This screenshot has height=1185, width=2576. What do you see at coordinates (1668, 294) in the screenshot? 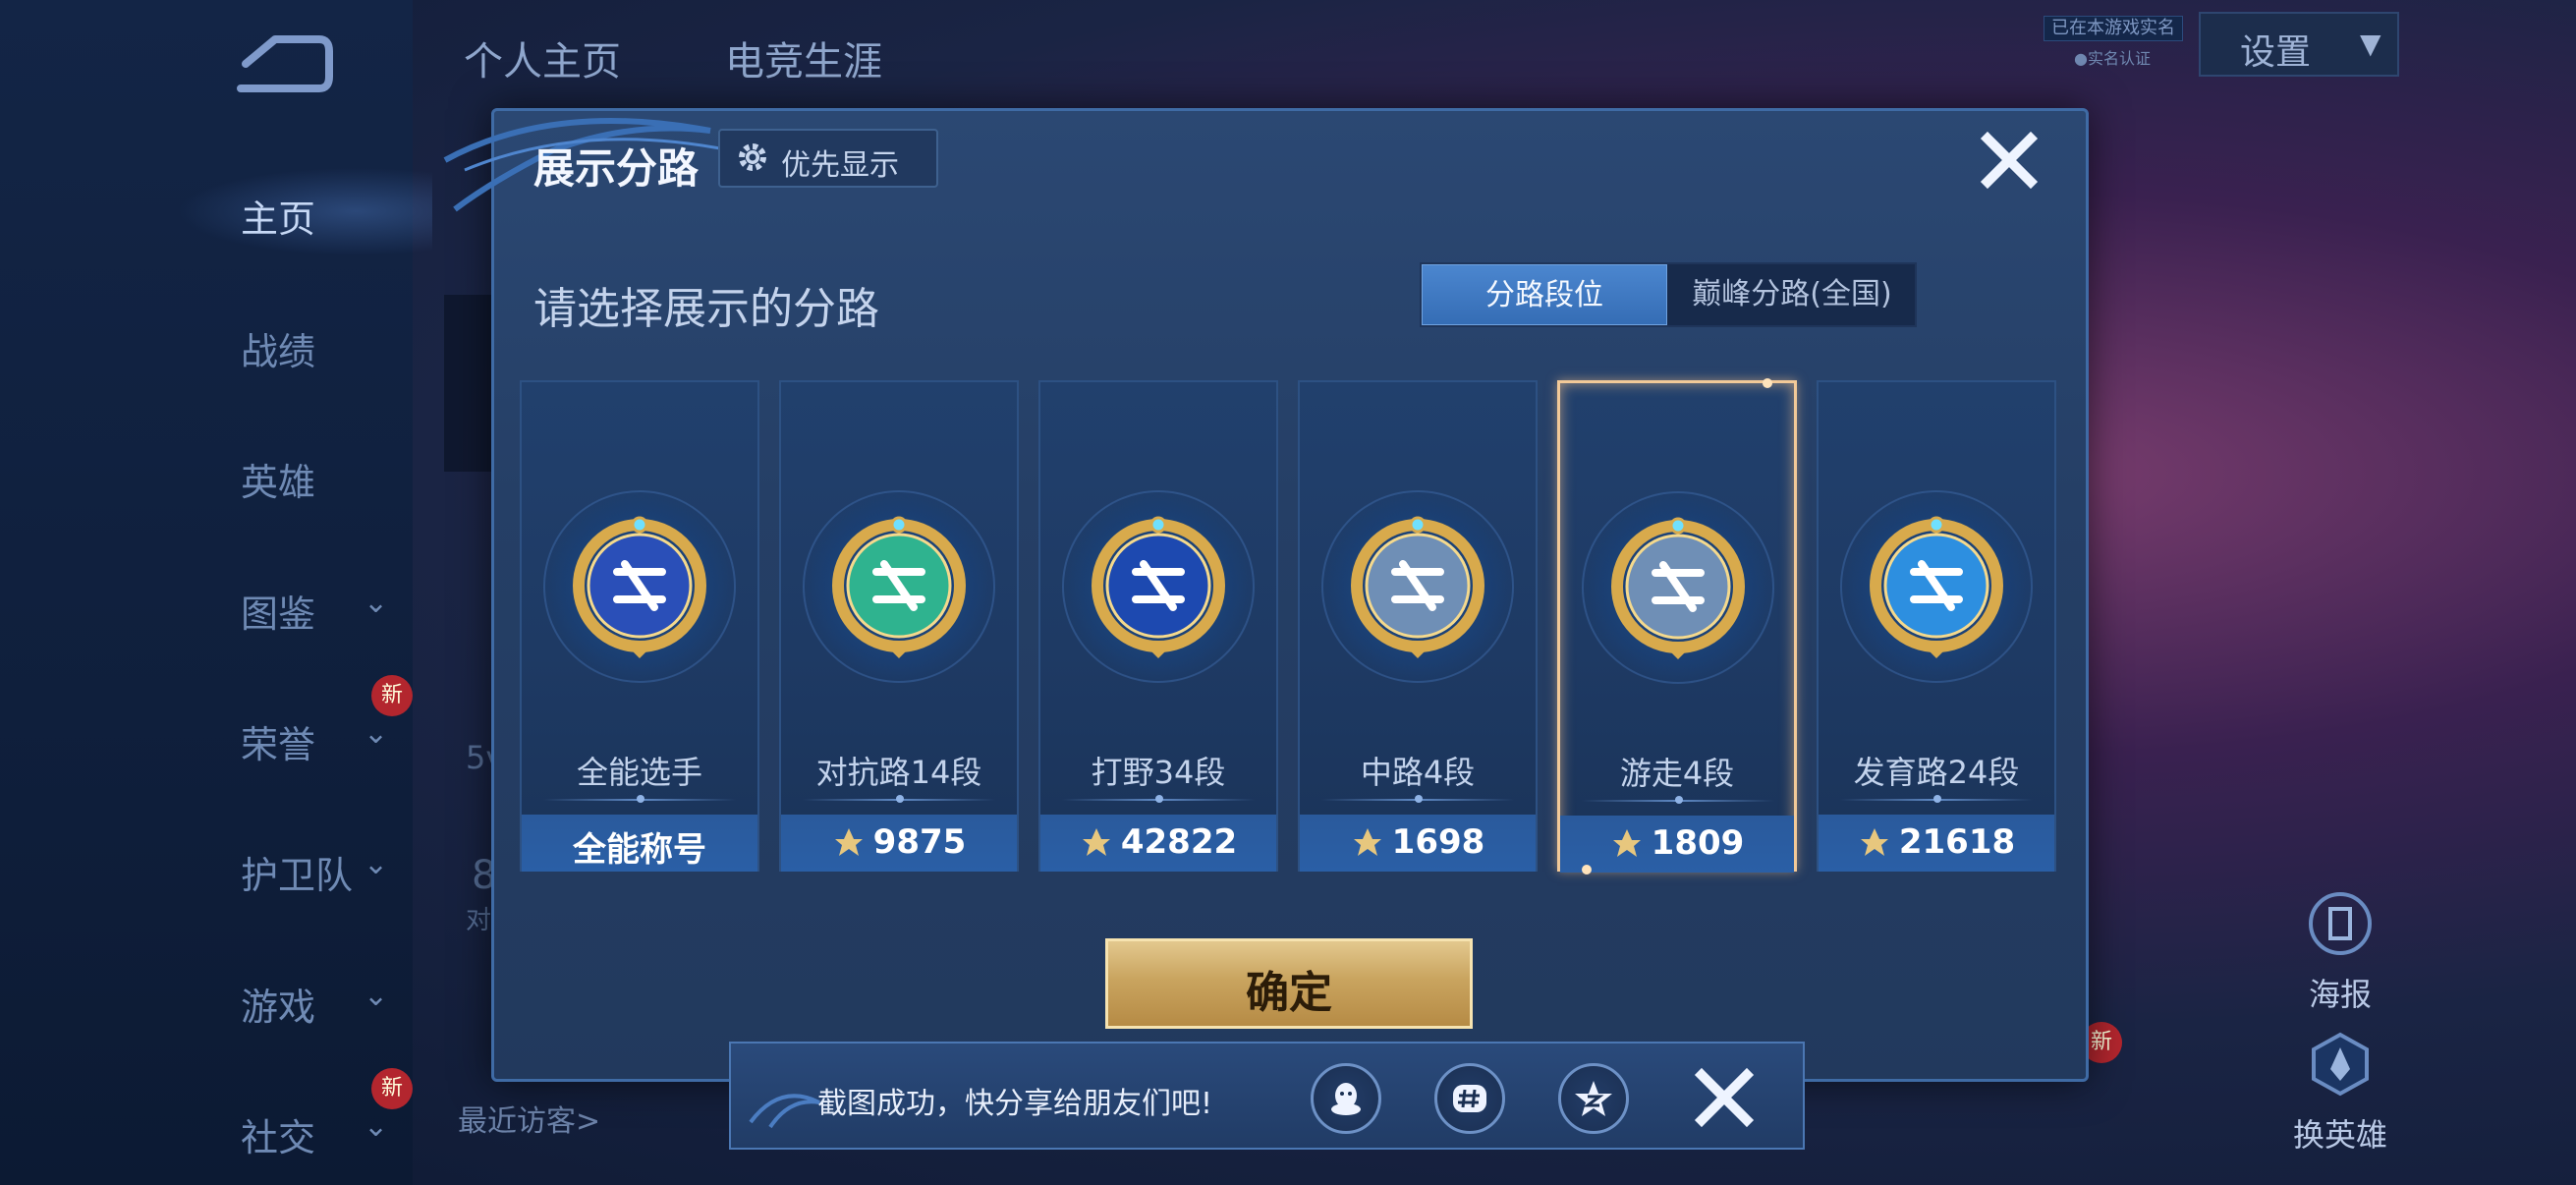
I see `lane-mode-toggle: 分路段位 巅峰分路(全国)` at bounding box center [1668, 294].